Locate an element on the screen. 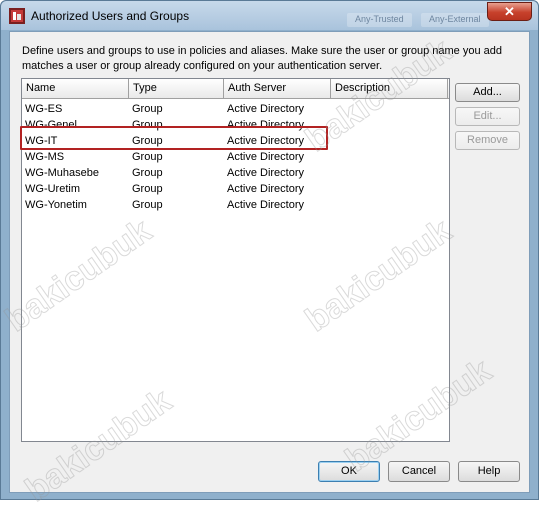  remove-button: Remove is located at coordinates (487, 140).